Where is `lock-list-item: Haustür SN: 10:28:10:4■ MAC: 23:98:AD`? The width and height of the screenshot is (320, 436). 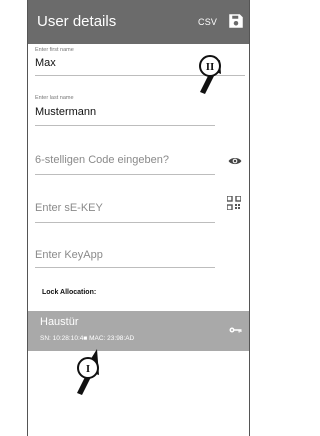 lock-list-item: Haustür SN: 10:28:10:4■ MAC: 23:98:AD is located at coordinates (138, 331).